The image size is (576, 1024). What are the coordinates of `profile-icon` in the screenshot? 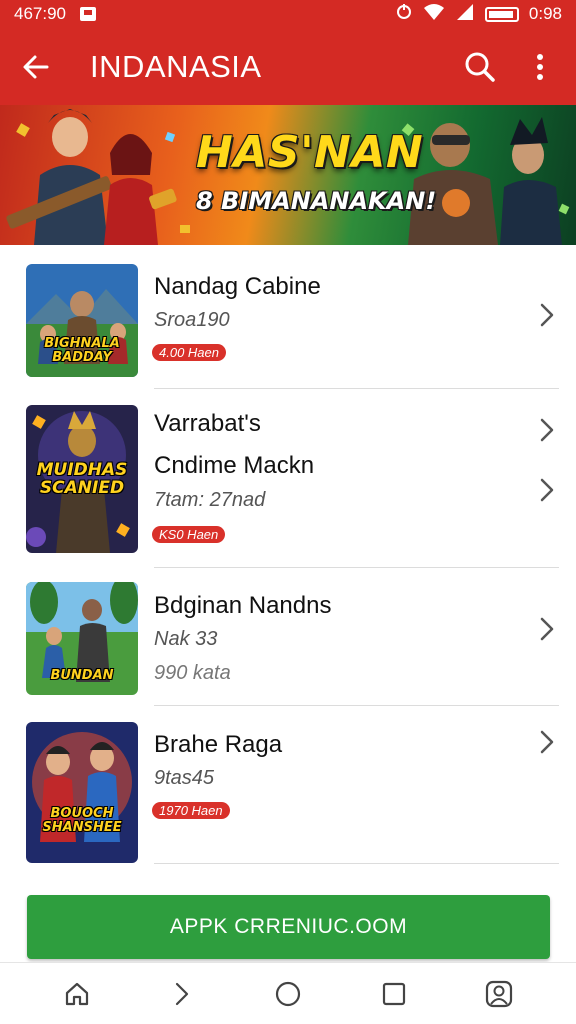 It's located at (499, 993).